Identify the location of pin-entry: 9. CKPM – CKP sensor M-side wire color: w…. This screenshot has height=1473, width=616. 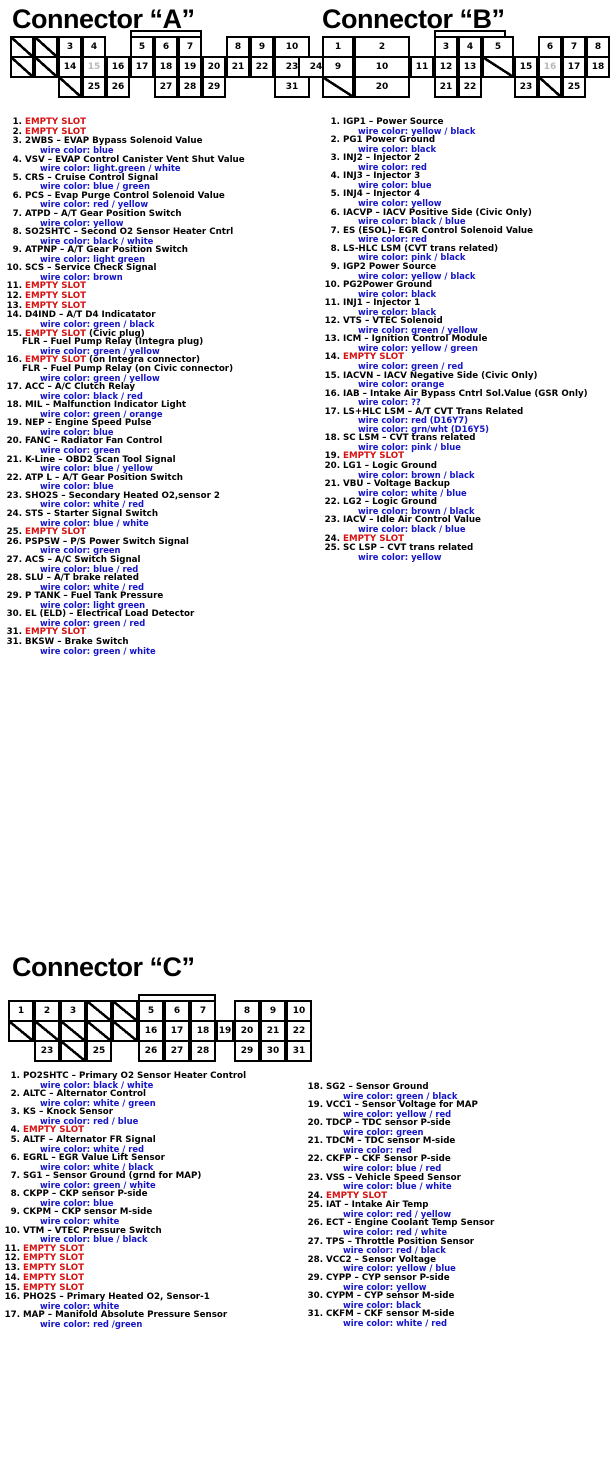
(150, 1216).